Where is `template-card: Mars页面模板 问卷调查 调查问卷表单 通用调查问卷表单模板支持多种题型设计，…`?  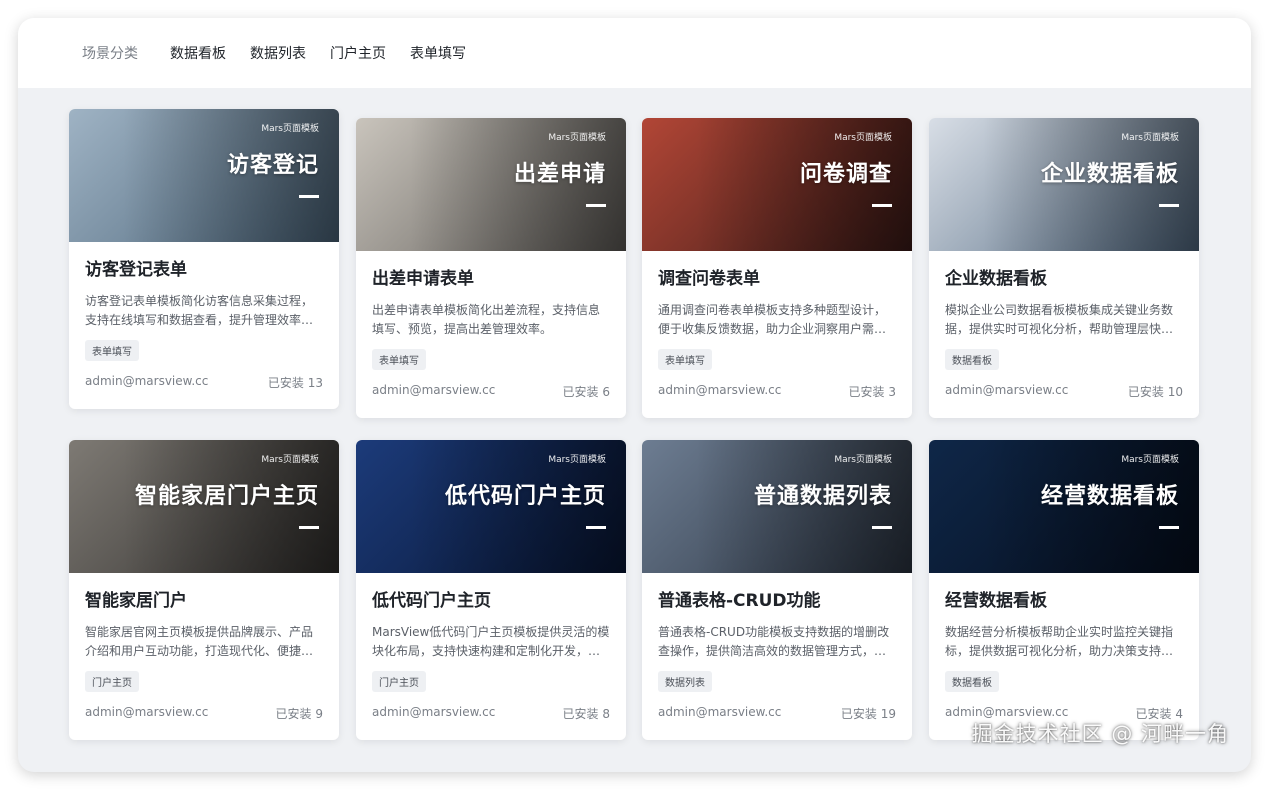 template-card: Mars页面模板 问卷调查 调查问卷表单 通用调查问卷表单模板支持多种题型设计，… is located at coordinates (777, 268).